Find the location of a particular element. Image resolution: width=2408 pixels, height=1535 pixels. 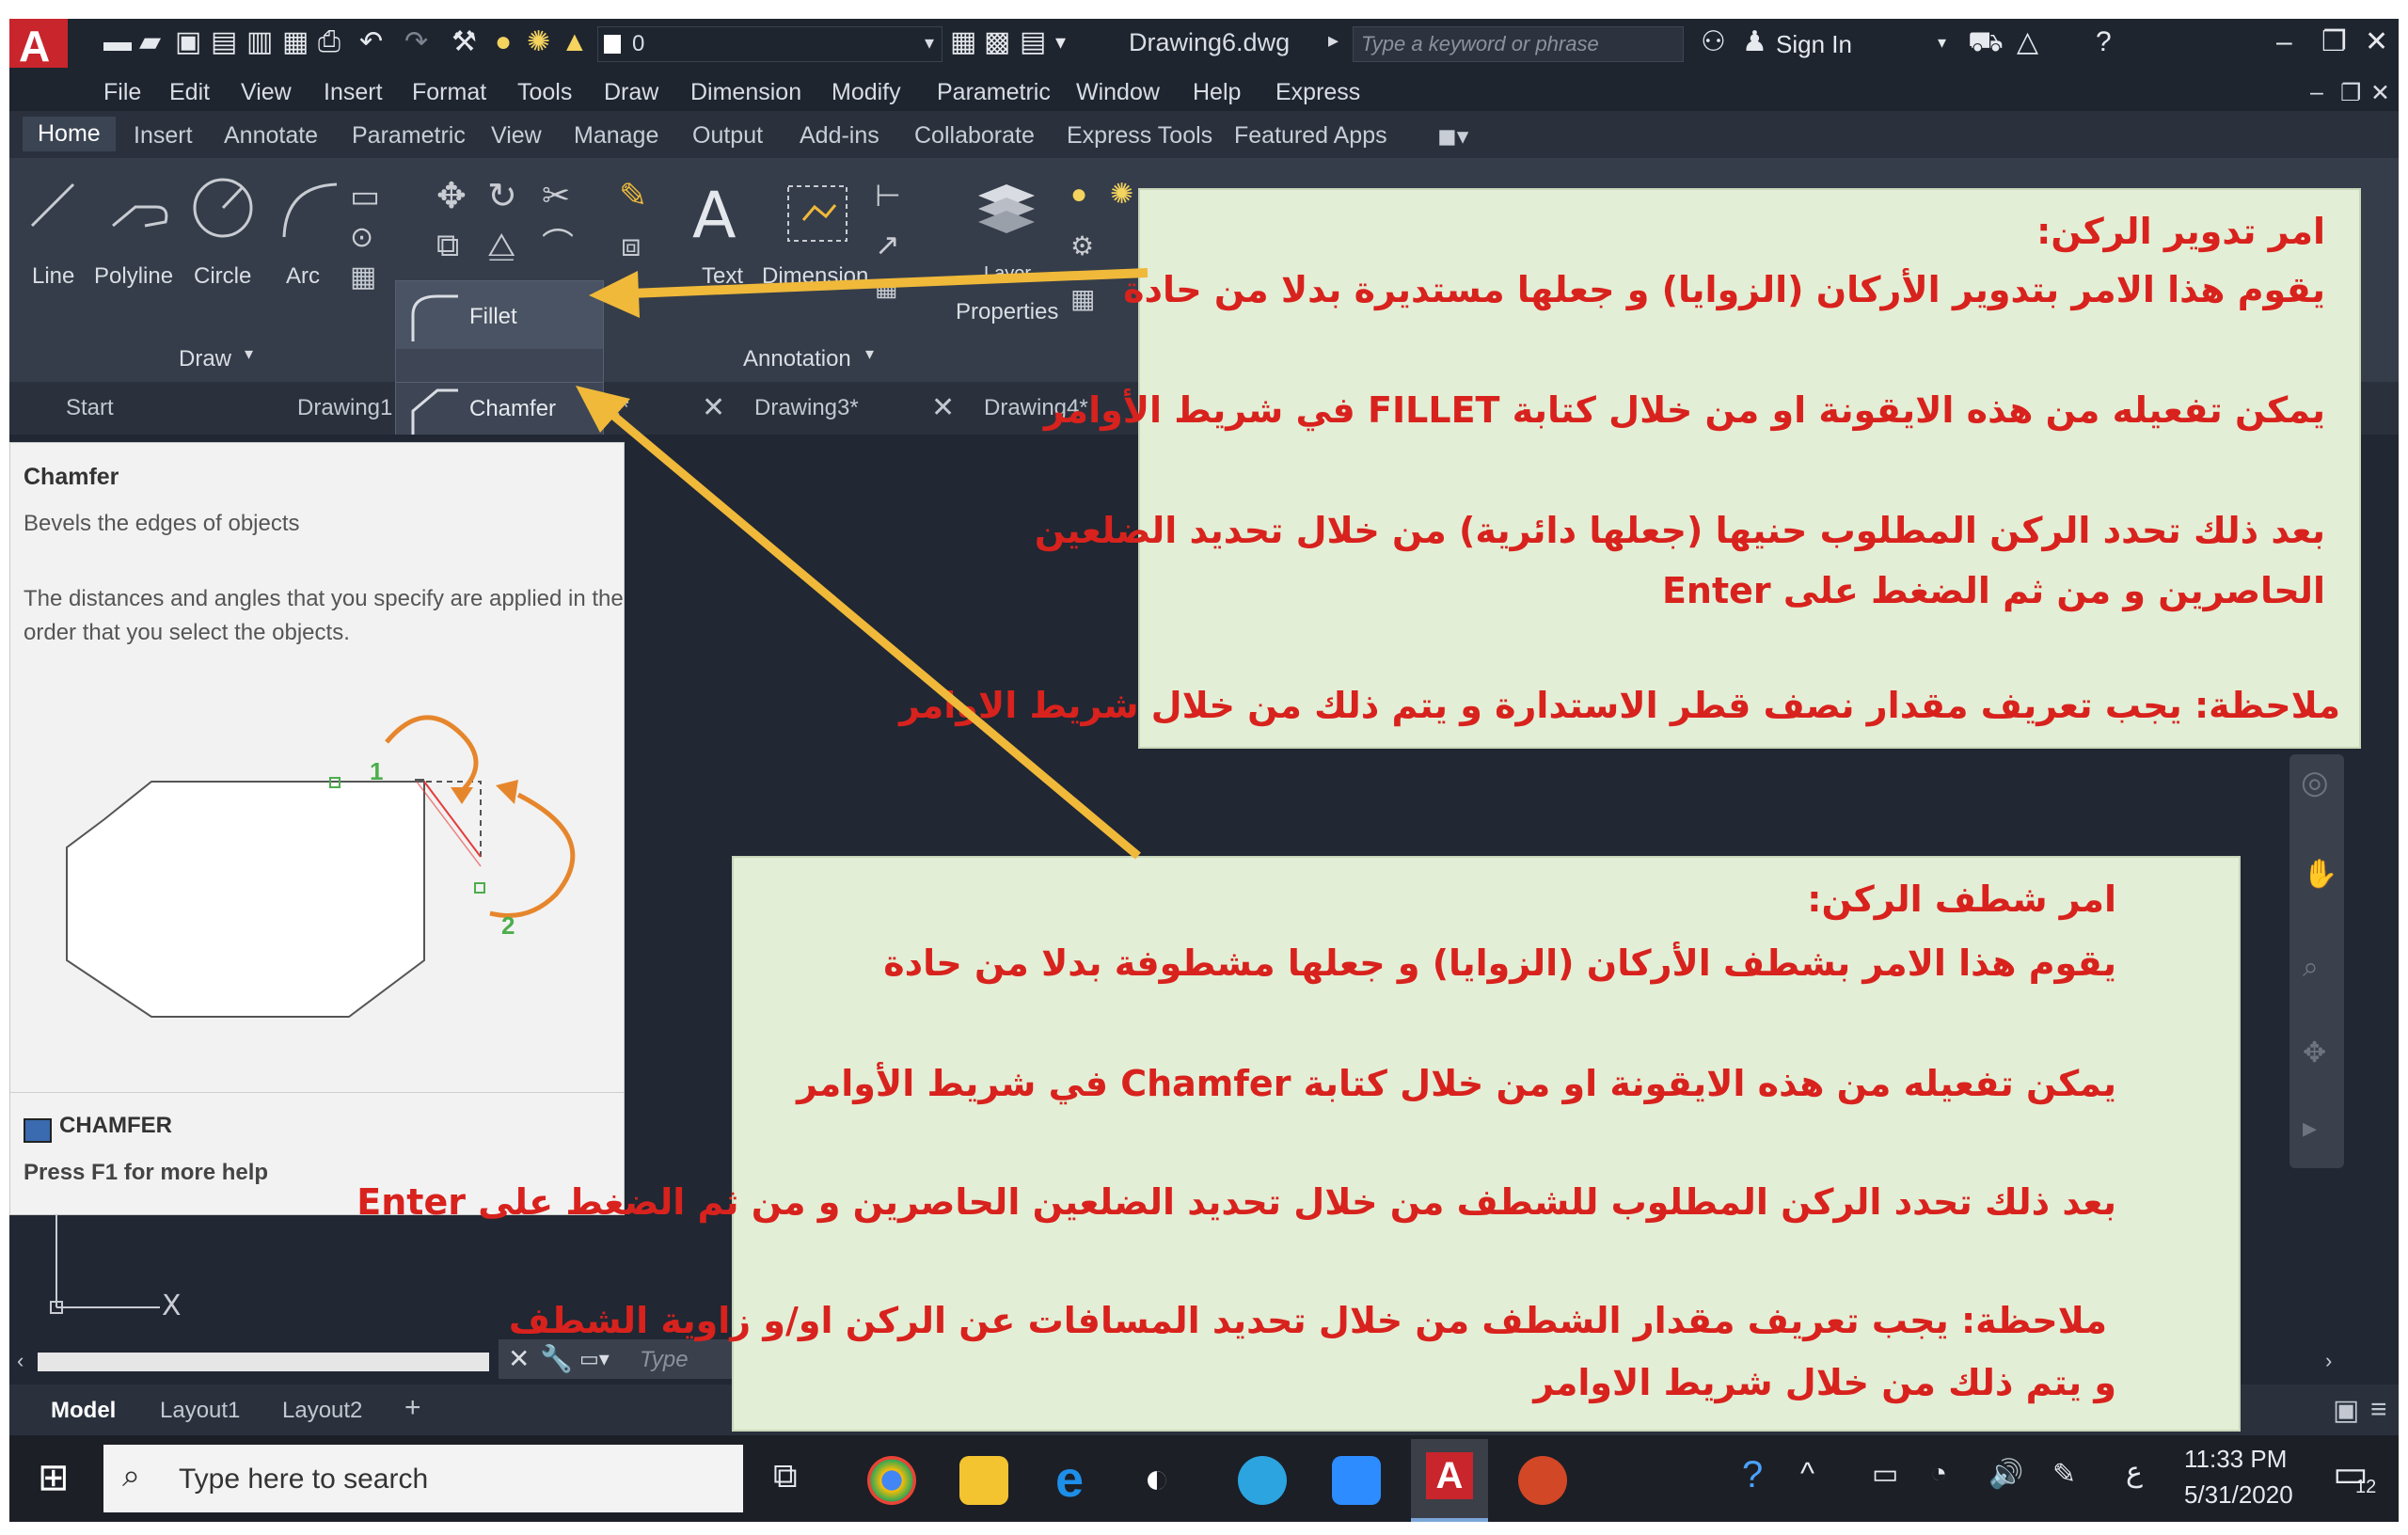

annotation-arrows is located at coordinates (862, 564).